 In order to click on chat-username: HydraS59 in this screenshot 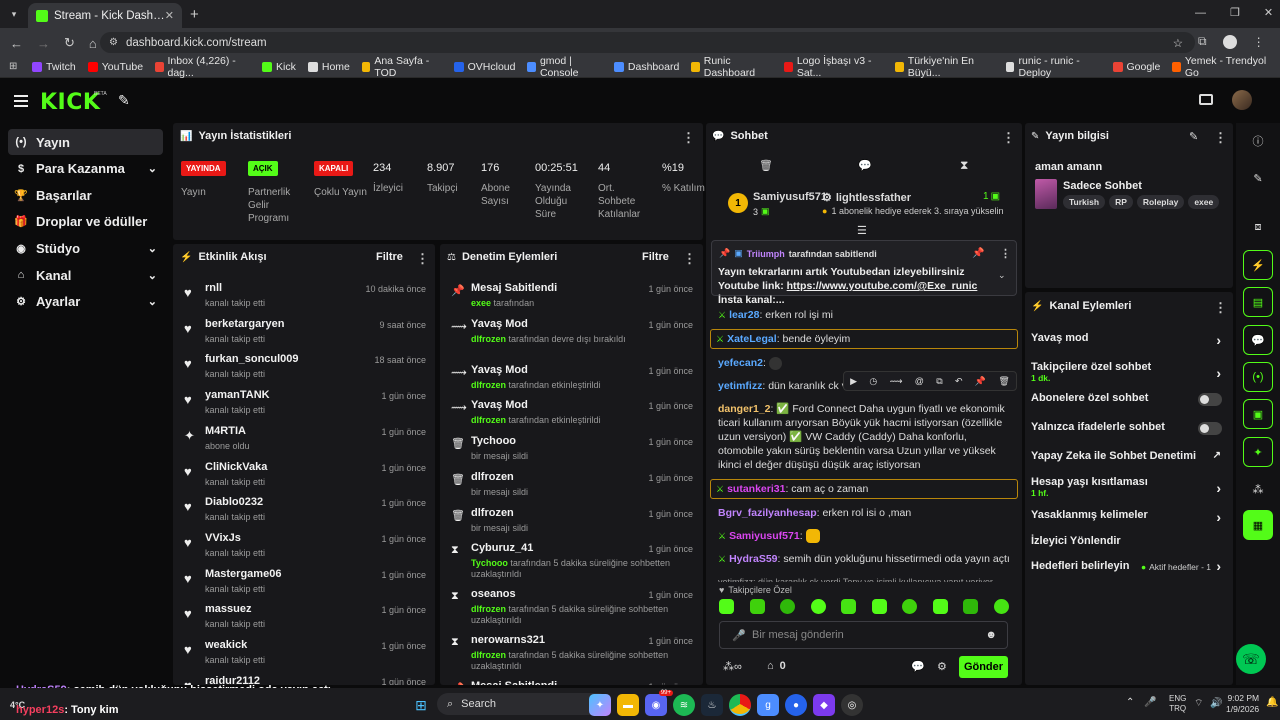, I will do `click(753, 559)`.